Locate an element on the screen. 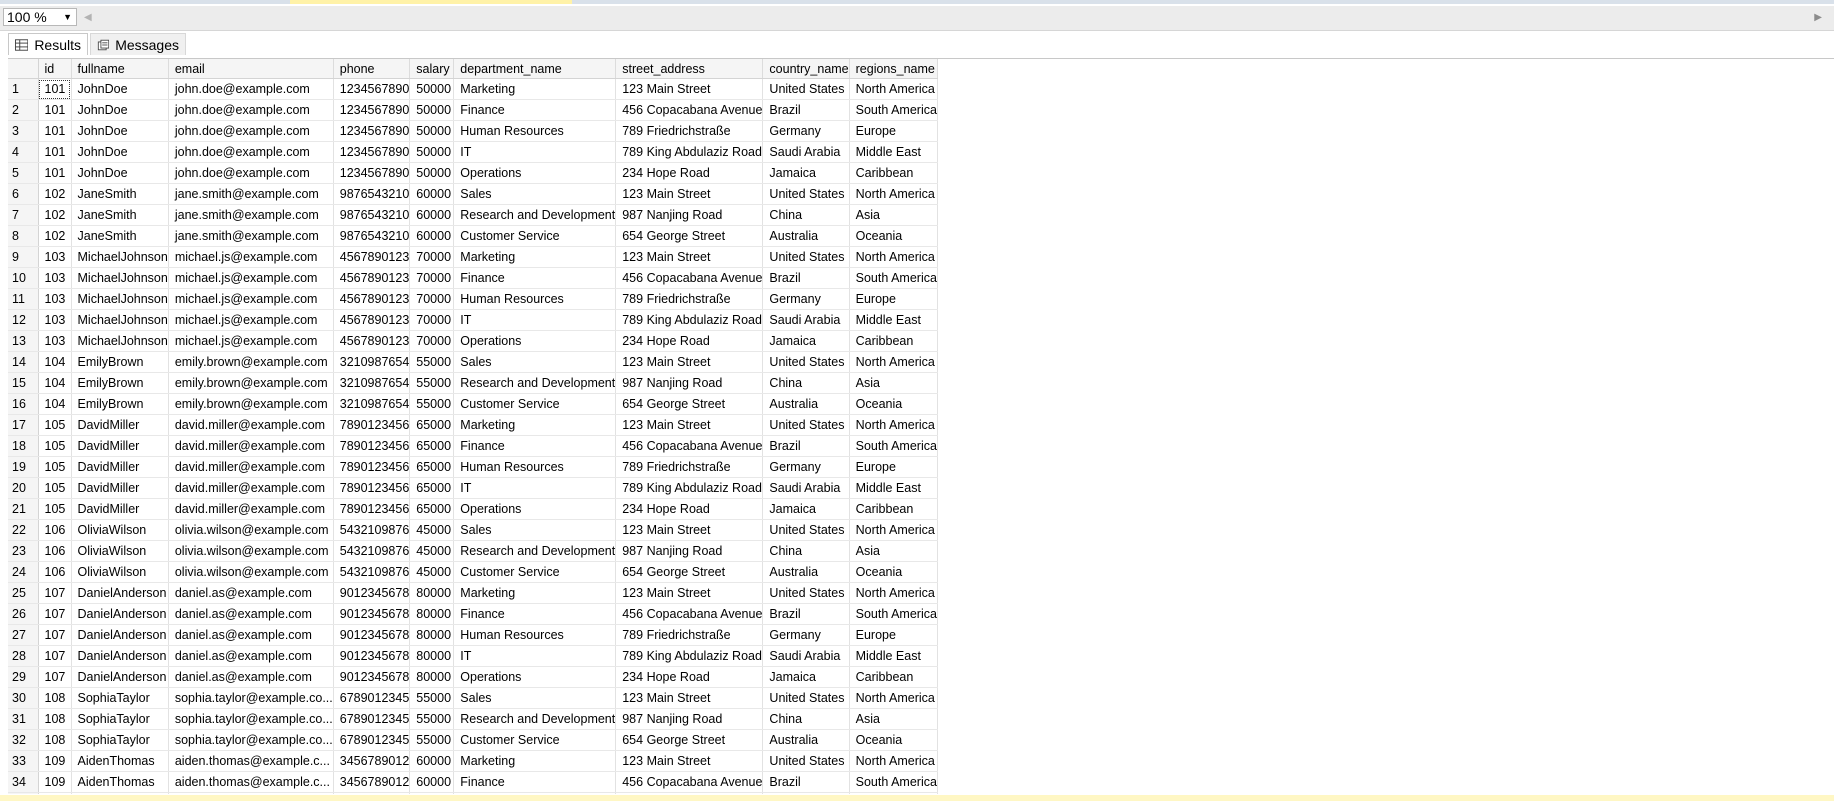 Image resolution: width=1834 pixels, height=801 pixels. cell-salary: 55000 is located at coordinates (432, 404).